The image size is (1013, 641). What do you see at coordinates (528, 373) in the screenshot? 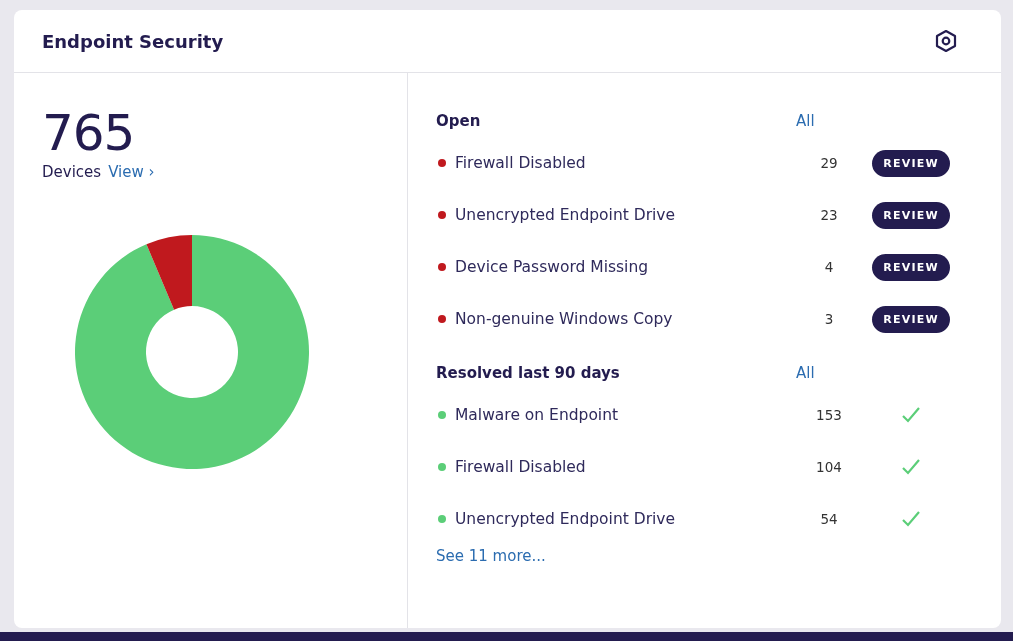
I see `section-title: Resolved last 90 days` at bounding box center [528, 373].